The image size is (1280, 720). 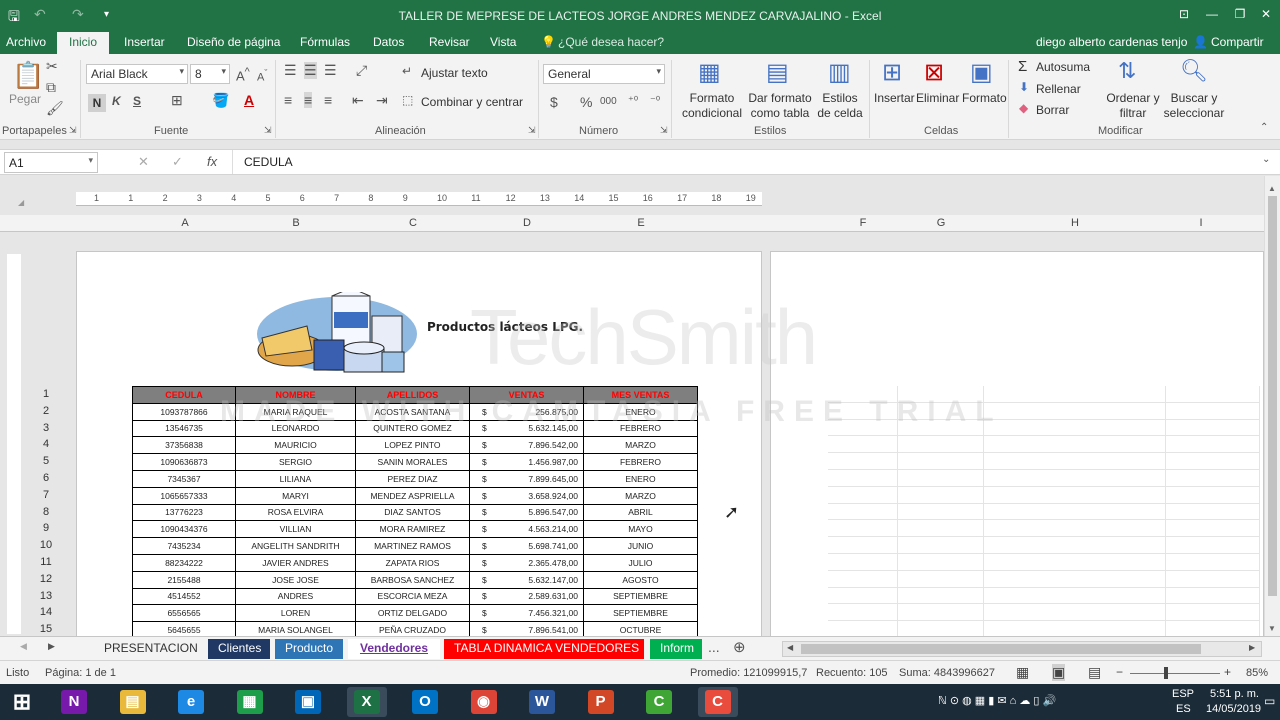 What do you see at coordinates (325, 42) in the screenshot?
I see `tab-formulas: Fórmulas` at bounding box center [325, 42].